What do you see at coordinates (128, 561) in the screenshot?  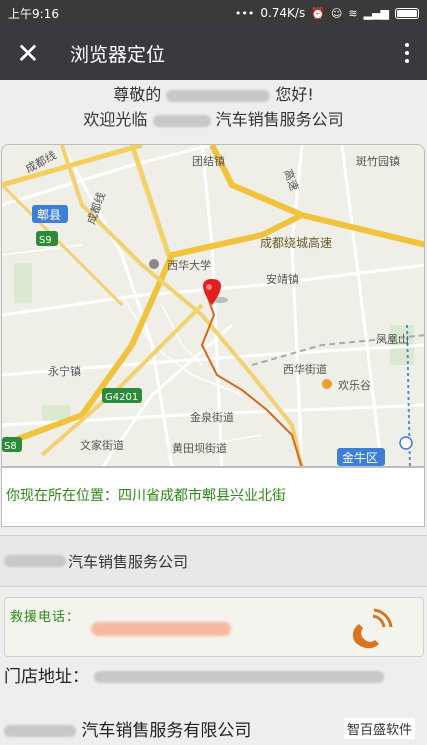 I see `company-name-suffix: 汽车销售服务公司` at bounding box center [128, 561].